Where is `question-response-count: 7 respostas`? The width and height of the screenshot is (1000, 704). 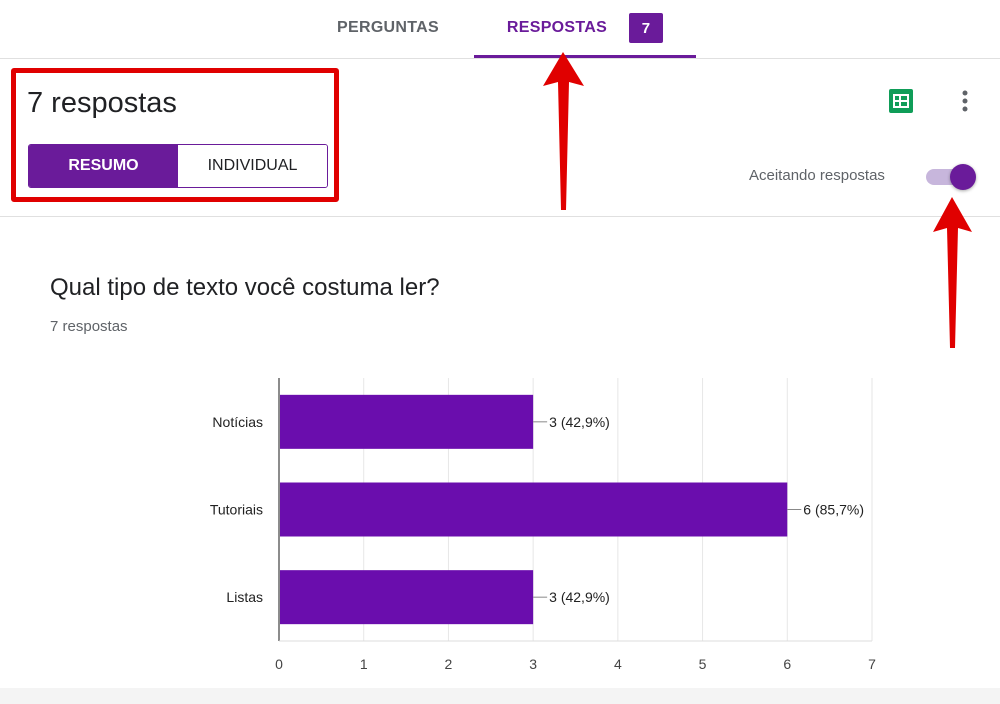
question-response-count: 7 respostas is located at coordinates (89, 326).